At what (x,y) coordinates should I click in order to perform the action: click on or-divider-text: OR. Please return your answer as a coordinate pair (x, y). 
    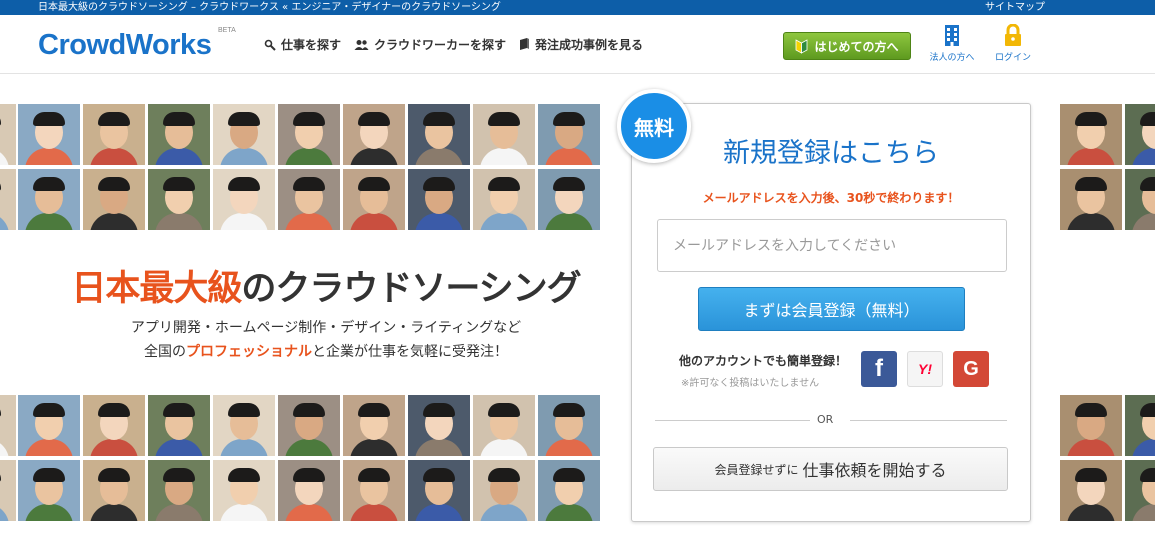
    Looking at the image, I should click on (825, 419).